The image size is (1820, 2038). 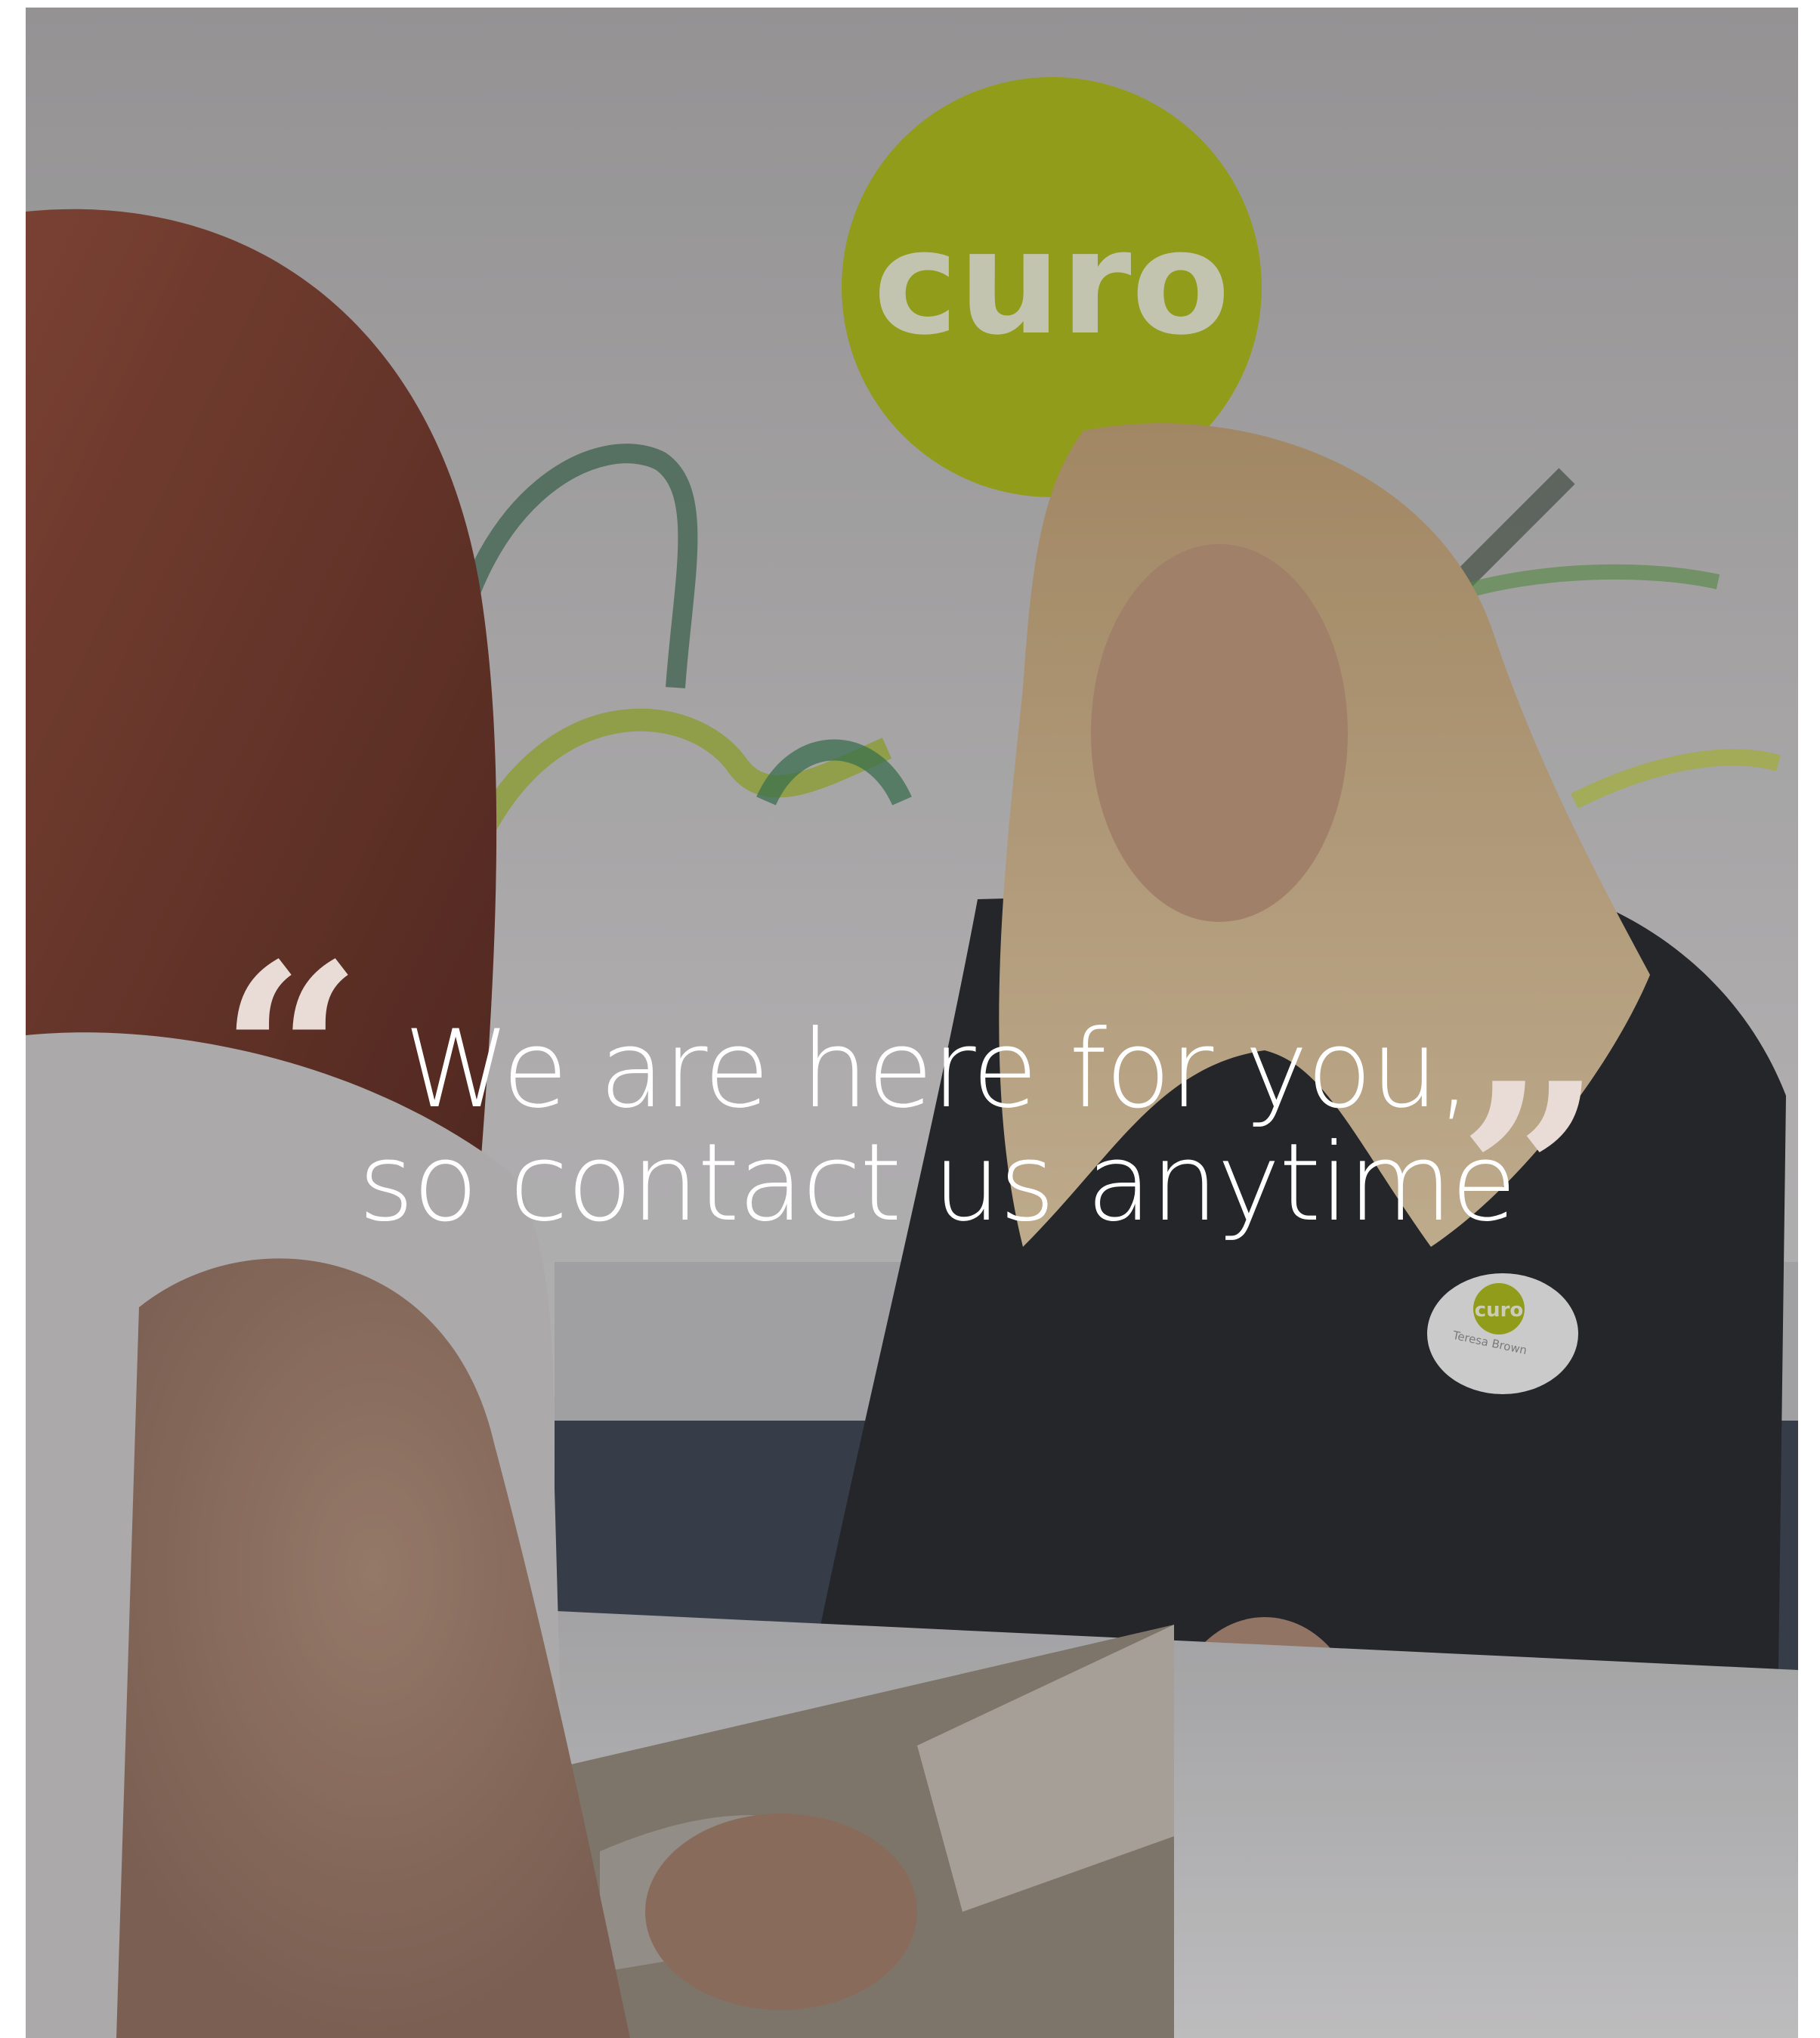 What do you see at coordinates (937, 1069) in the screenshot?
I see `quote-line-1: We are here for you,` at bounding box center [937, 1069].